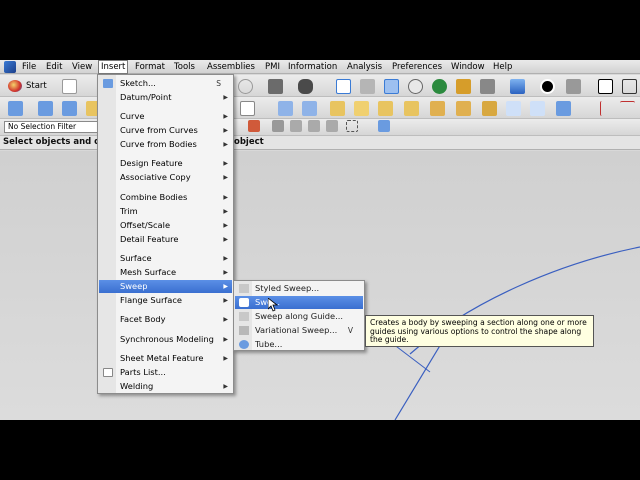 The image size is (640, 480). What do you see at coordinates (487, 86) in the screenshot?
I see `perspective-icon` at bounding box center [487, 86].